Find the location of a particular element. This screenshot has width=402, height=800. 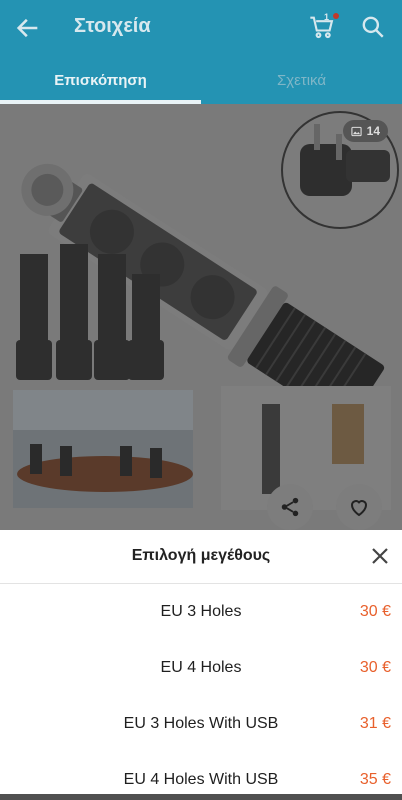

navigation-bar is located at coordinates (201, 797).